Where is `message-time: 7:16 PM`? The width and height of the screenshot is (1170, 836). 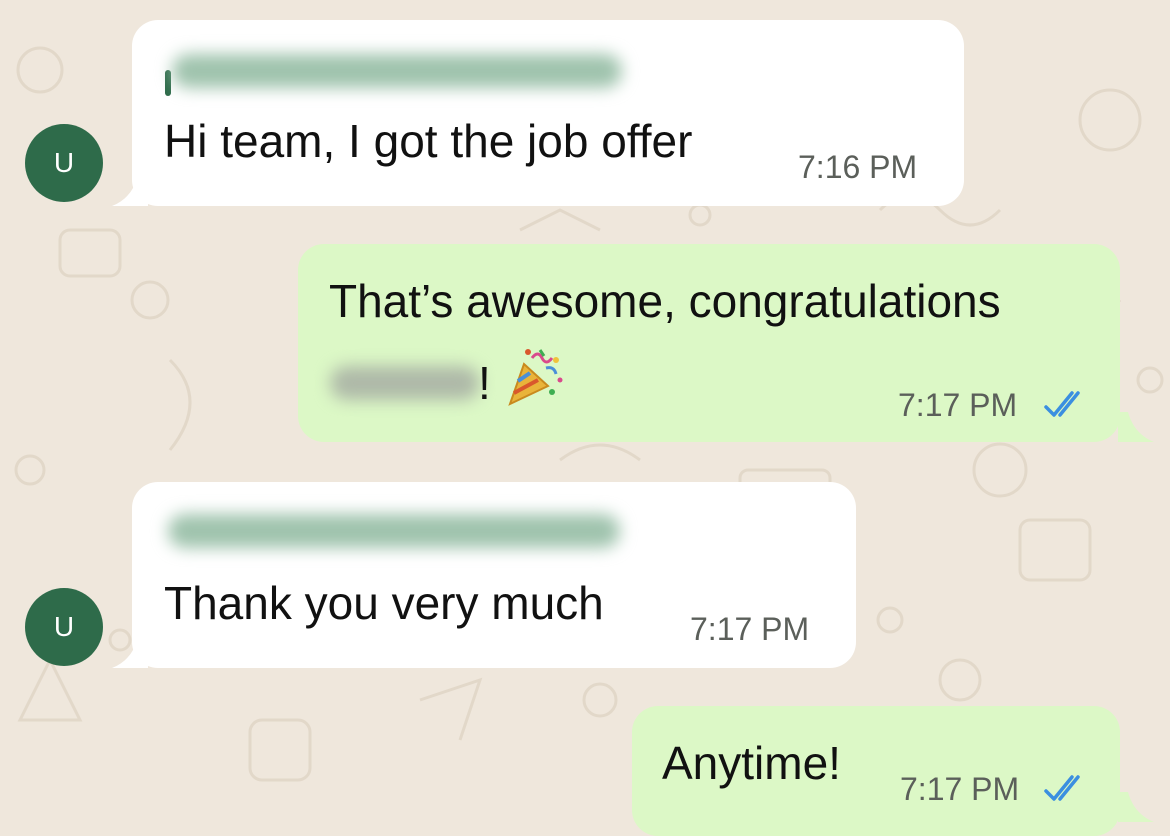 message-time: 7:16 PM is located at coordinates (858, 167).